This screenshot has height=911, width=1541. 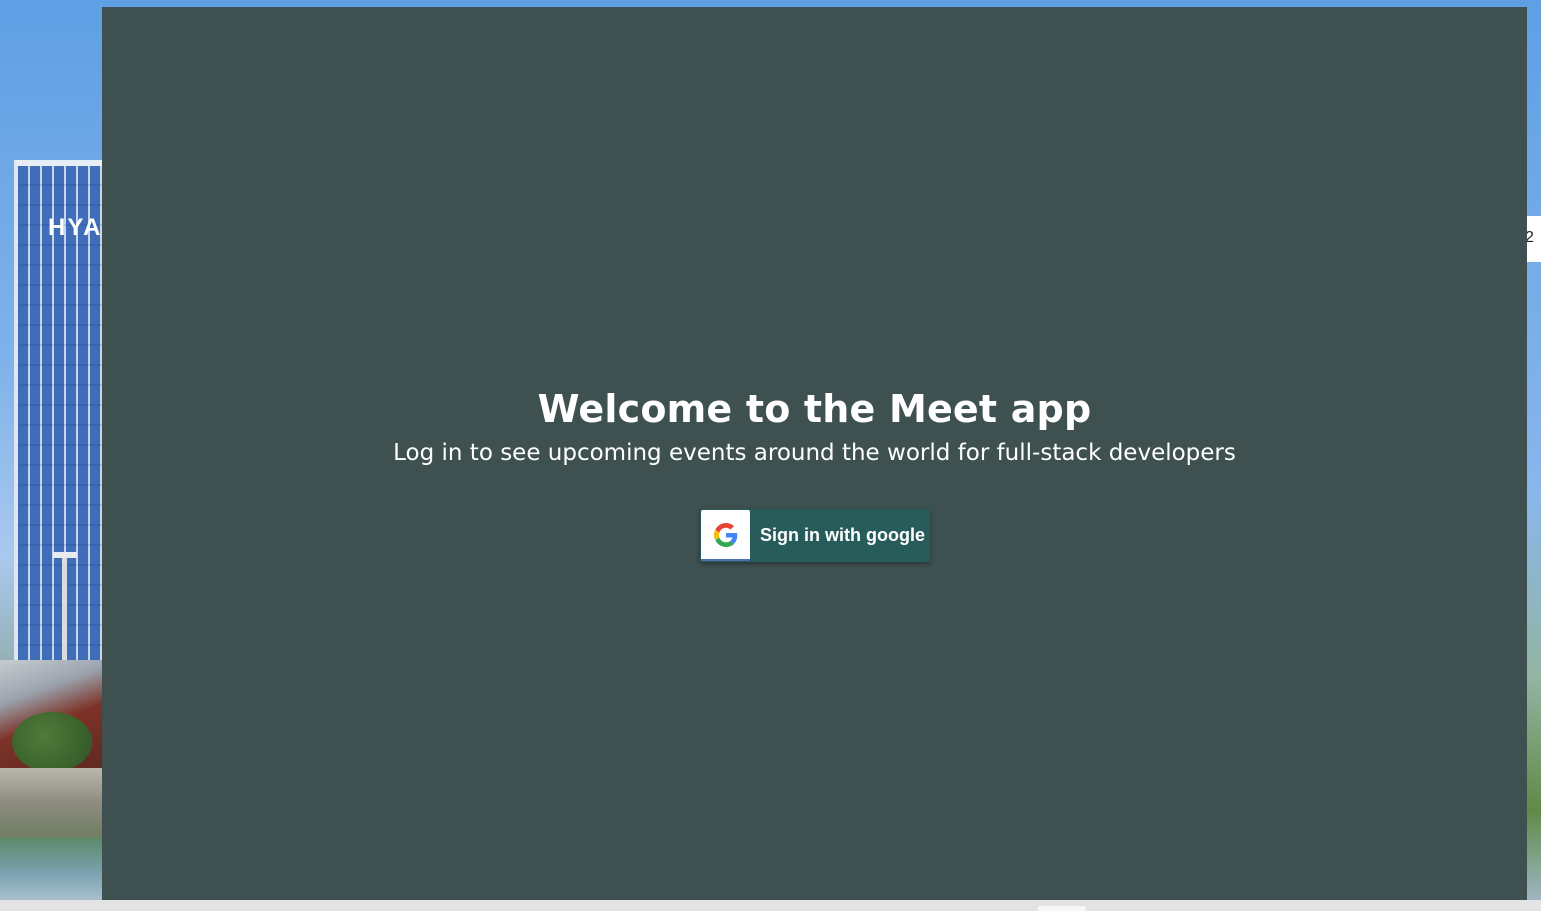 I want to click on google-sign-in-label: Sign in with google, so click(x=842, y=535).